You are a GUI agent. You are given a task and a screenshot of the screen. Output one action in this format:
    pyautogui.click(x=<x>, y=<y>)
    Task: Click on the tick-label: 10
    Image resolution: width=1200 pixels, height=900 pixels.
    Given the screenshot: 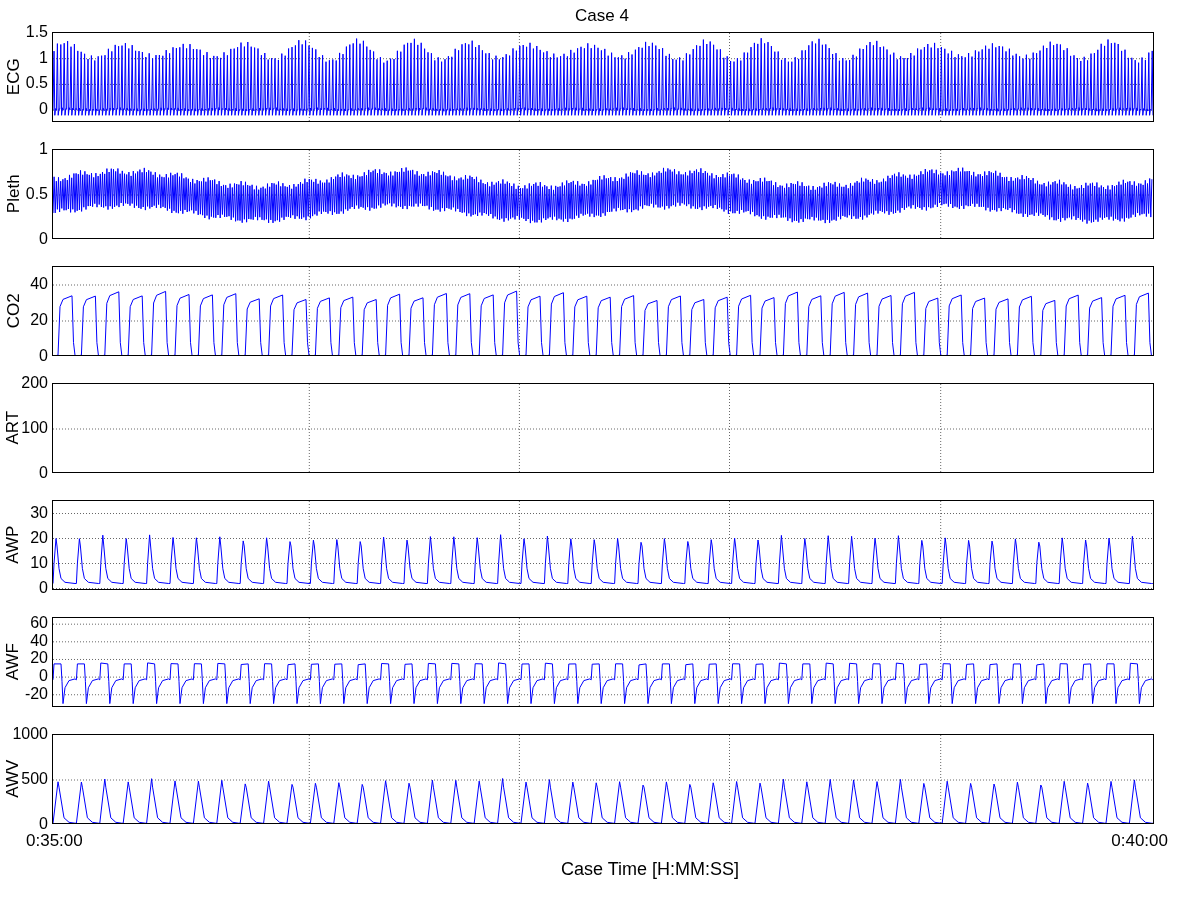 What is the action you would take?
    pyautogui.click(x=39, y=562)
    